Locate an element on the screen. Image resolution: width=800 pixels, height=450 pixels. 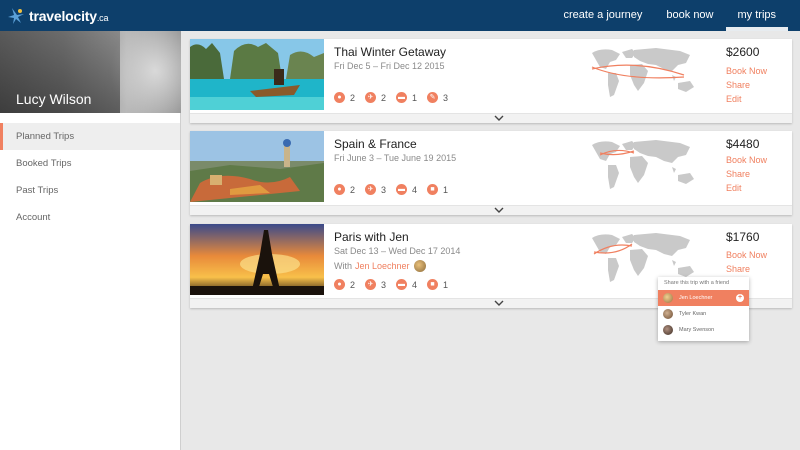
stat-activities: ✎ 3 is located at coordinates (437, 97).